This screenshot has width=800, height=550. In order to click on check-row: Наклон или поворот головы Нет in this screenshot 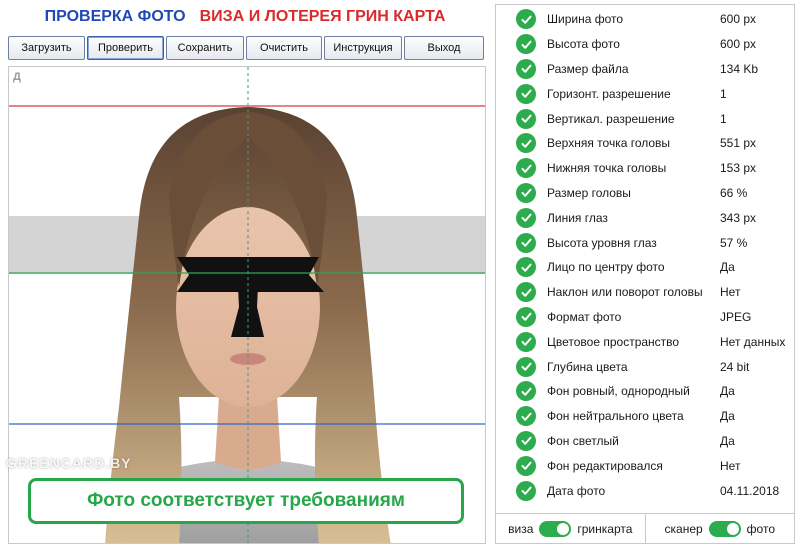, I will do `click(646, 292)`.